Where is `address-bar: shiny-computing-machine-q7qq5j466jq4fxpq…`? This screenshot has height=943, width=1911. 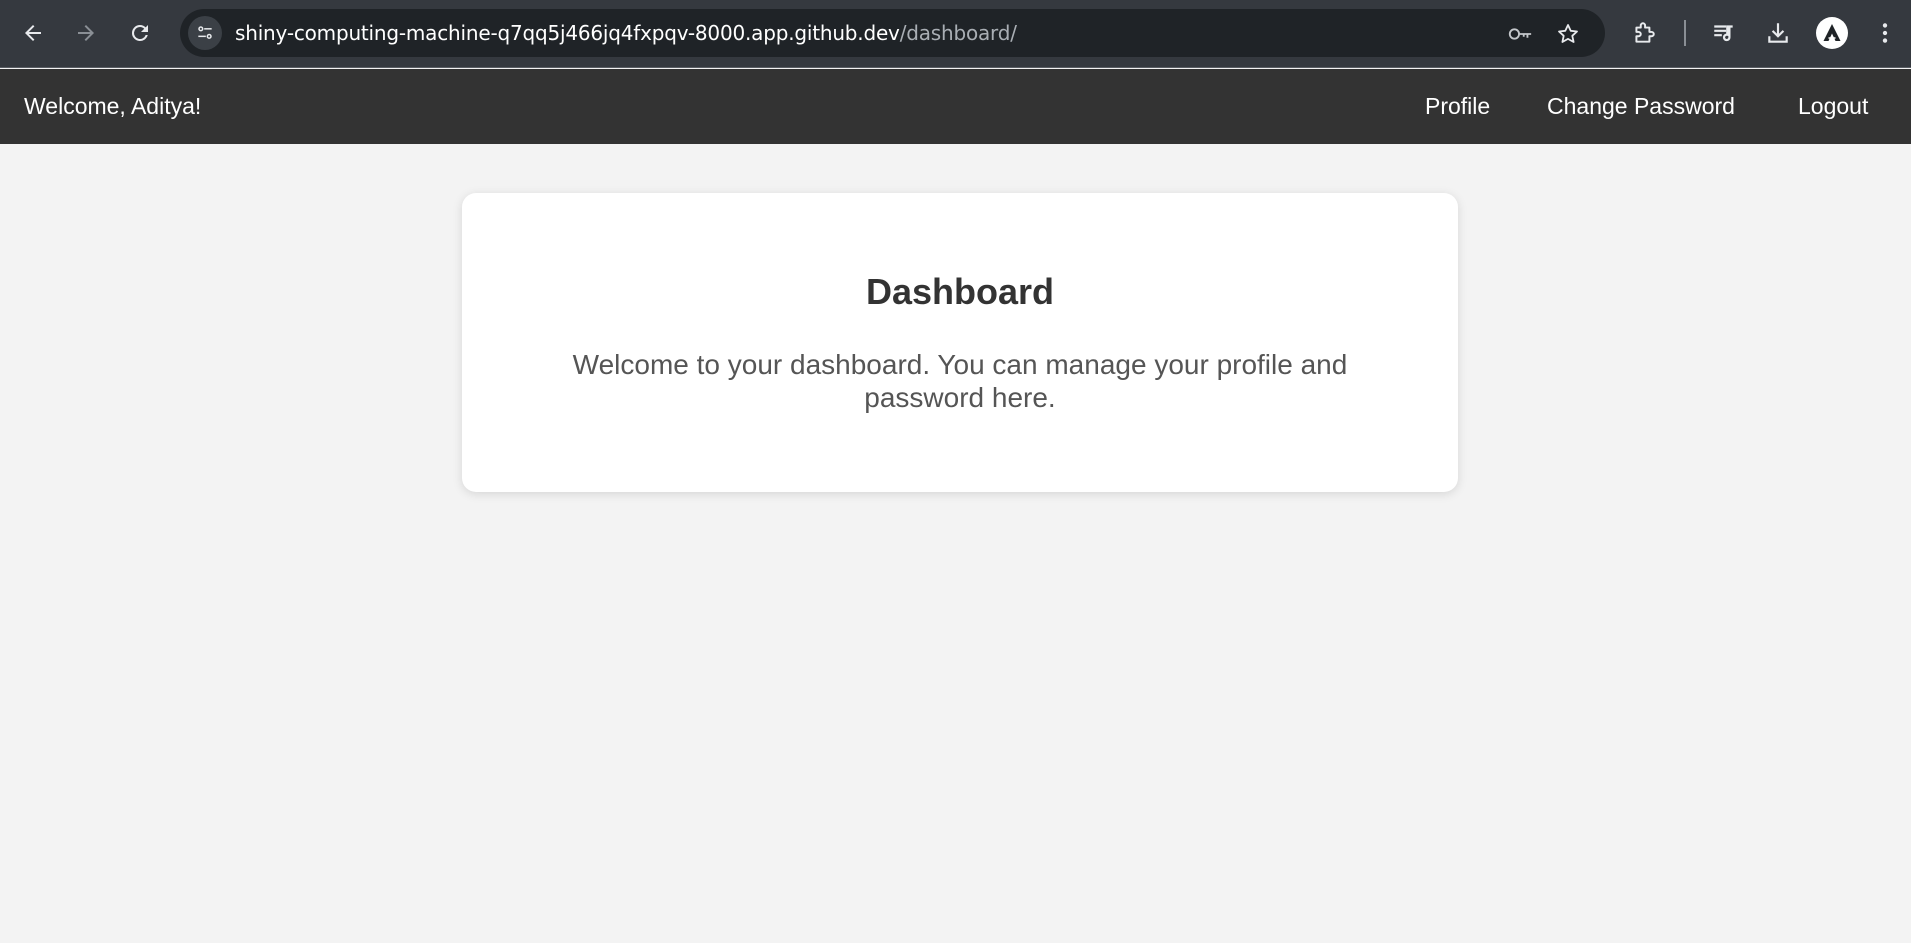 address-bar: shiny-computing-machine-q7qq5j466jq4fxpq… is located at coordinates (892, 33).